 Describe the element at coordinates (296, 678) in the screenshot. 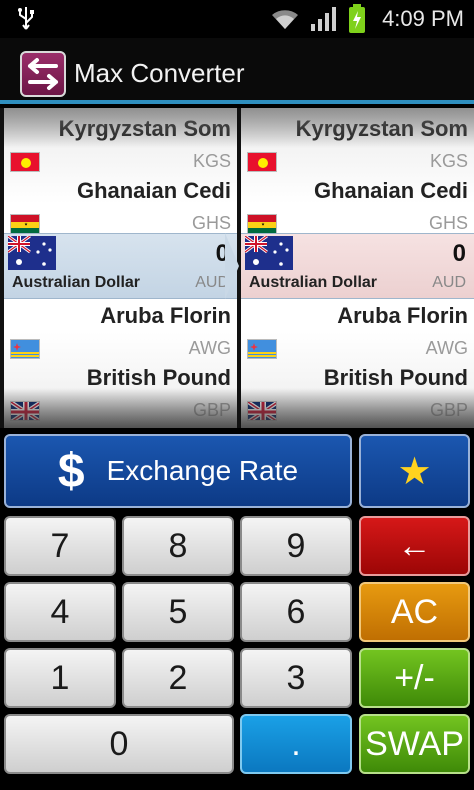

I see `key-3: 3` at that location.